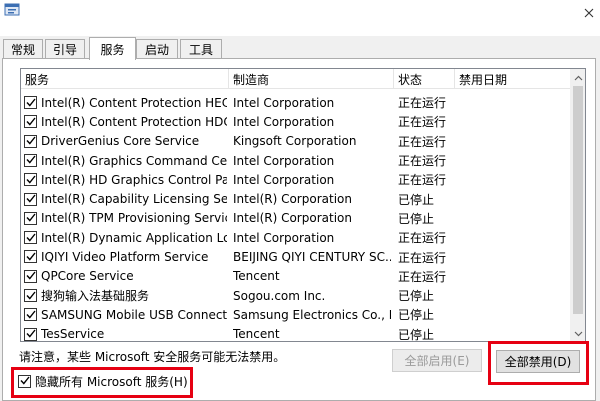  What do you see at coordinates (201, 49) in the screenshot?
I see `tab-tools: 工具` at bounding box center [201, 49].